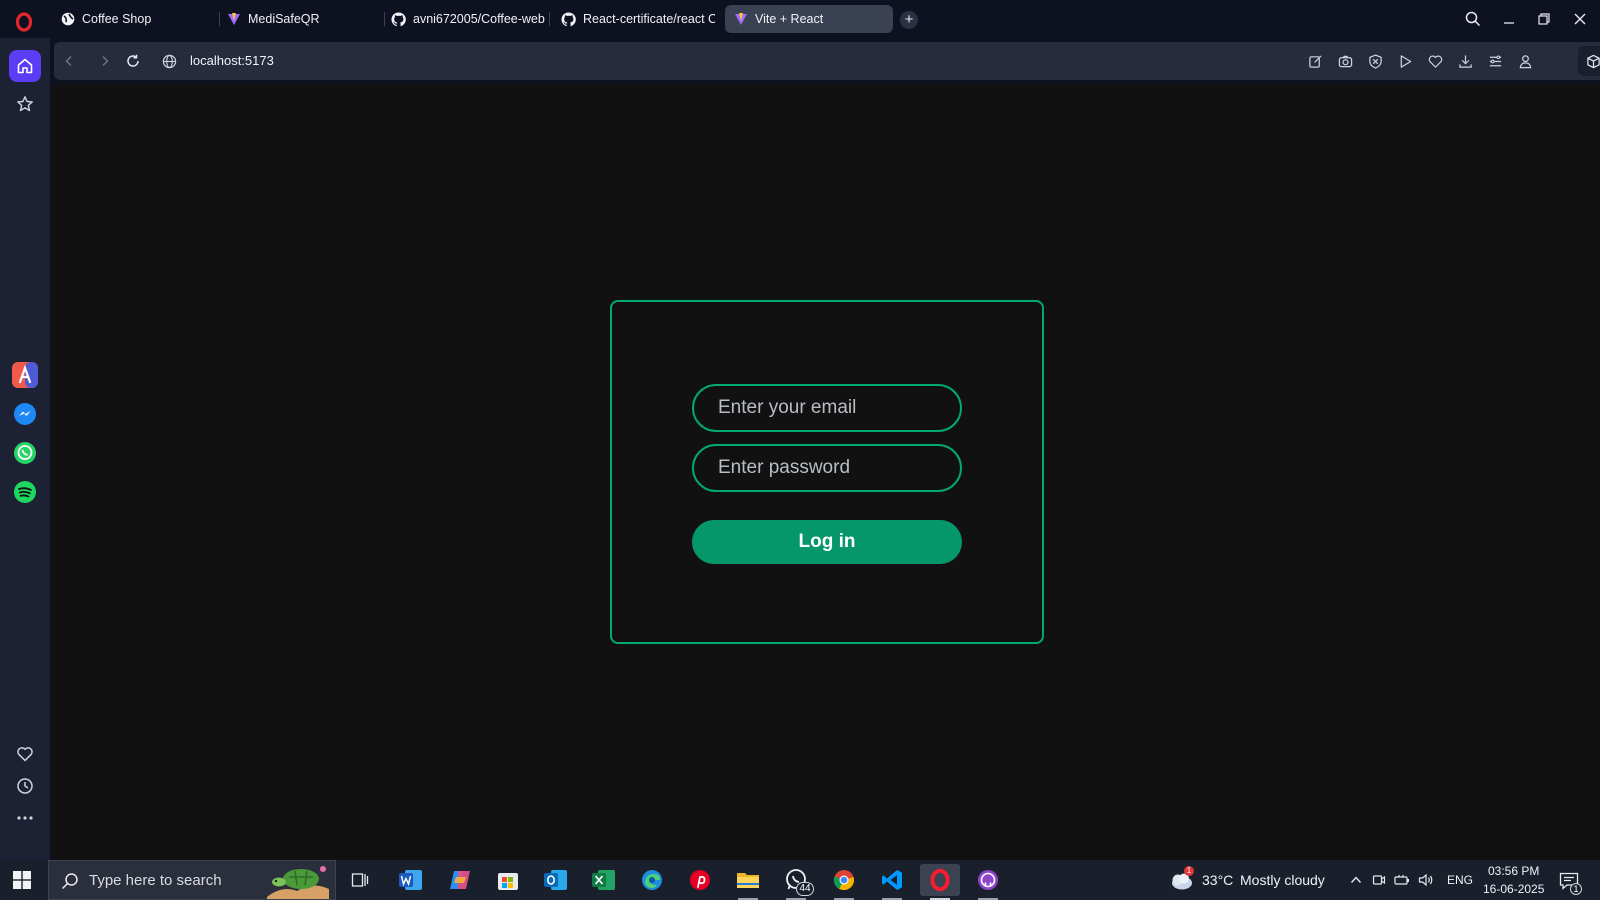 Image resolution: width=1600 pixels, height=900 pixels. I want to click on taskbar-file-explorer, so click(748, 882).